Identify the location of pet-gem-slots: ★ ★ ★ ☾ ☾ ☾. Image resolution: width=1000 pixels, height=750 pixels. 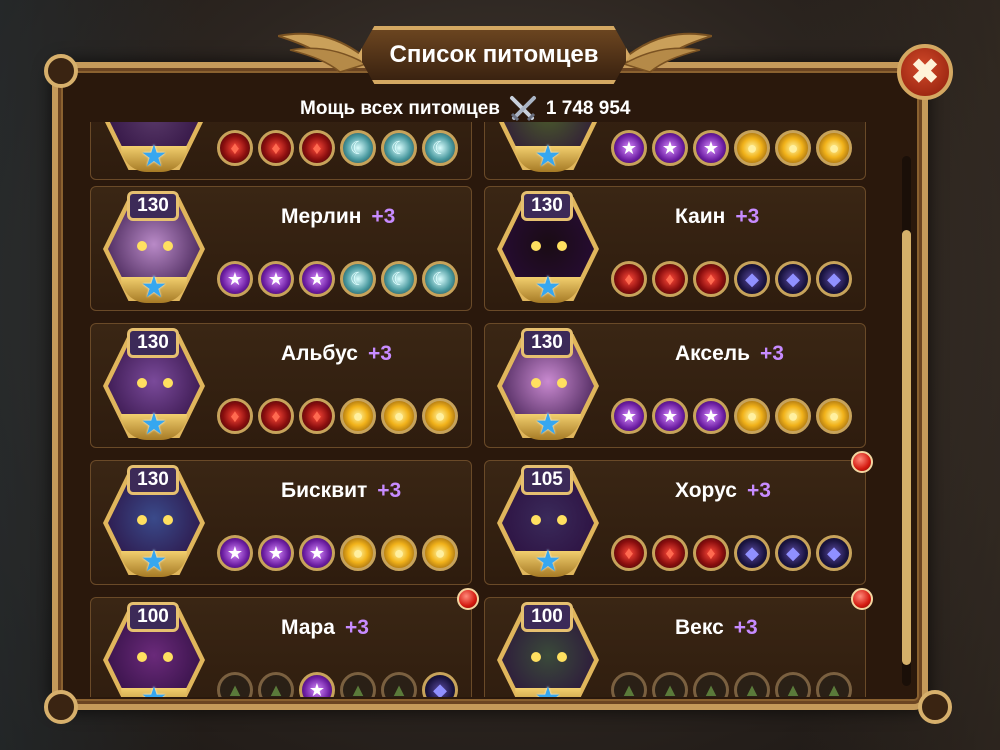
(337, 279).